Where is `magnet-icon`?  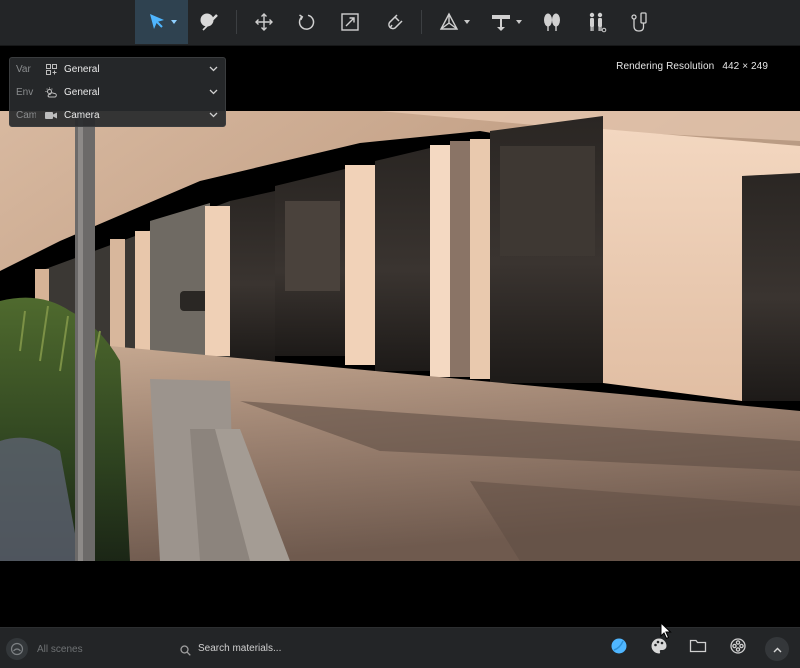
magnet-icon is located at coordinates (394, 22).